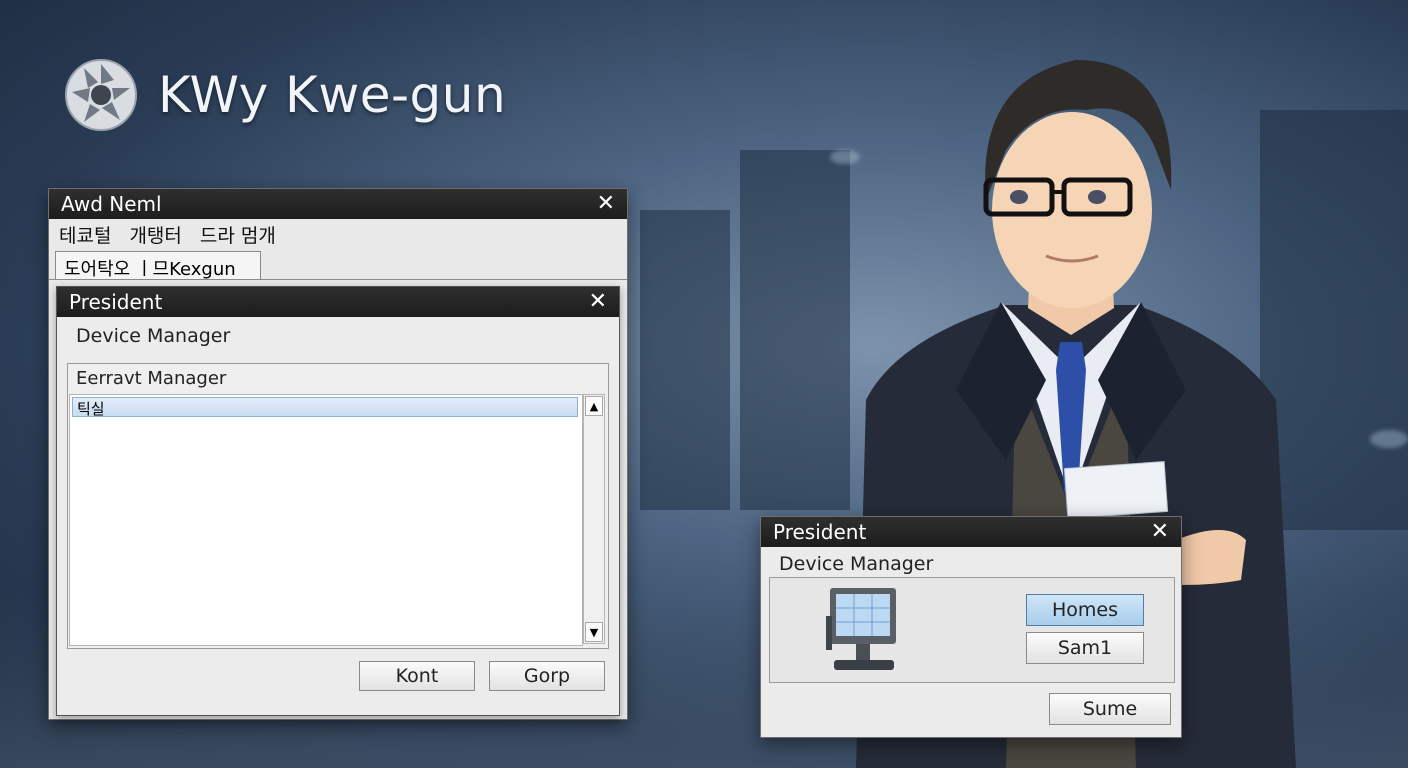 The height and width of the screenshot is (768, 1408). Describe the element at coordinates (155, 234) in the screenshot. I see `menu-item: 개탱터` at that location.